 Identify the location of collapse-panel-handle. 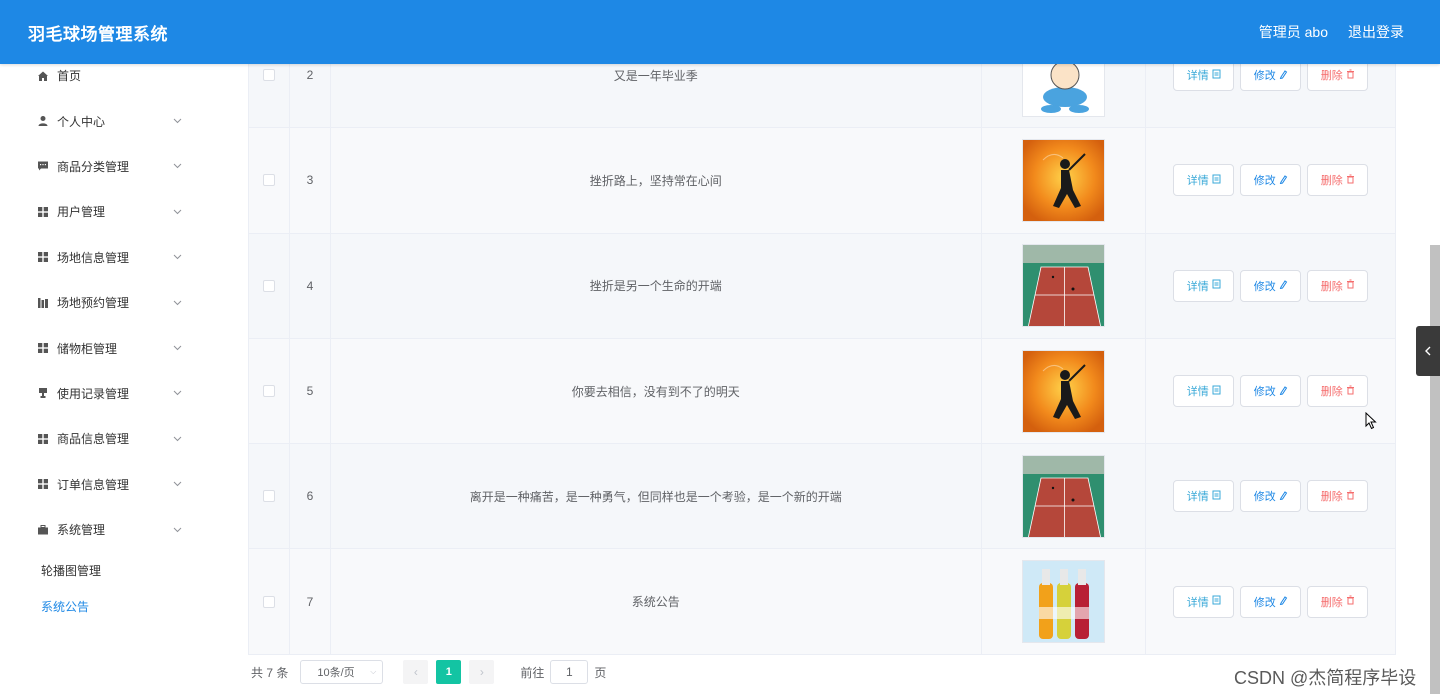
(1428, 351).